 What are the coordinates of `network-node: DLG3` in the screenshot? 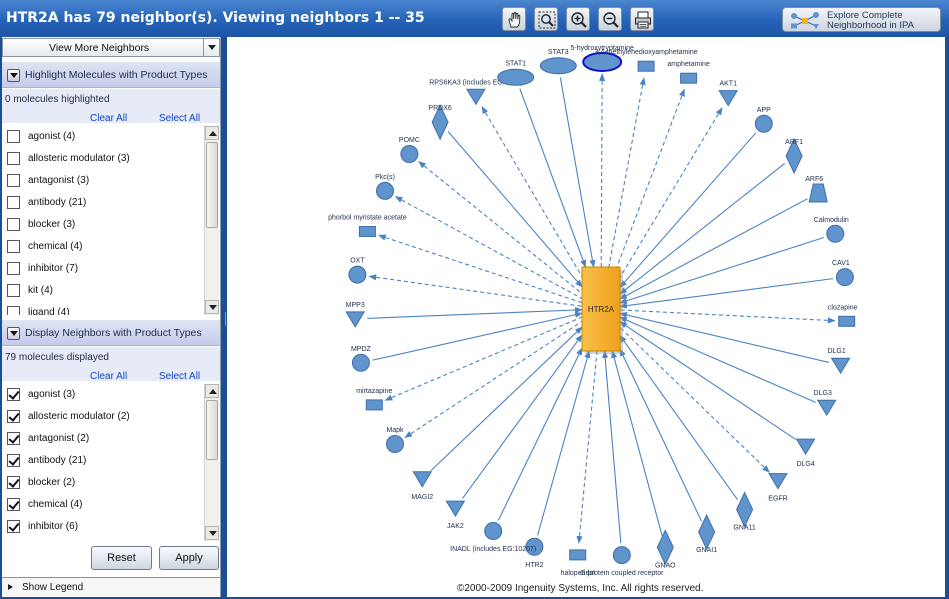 It's located at (825, 403).